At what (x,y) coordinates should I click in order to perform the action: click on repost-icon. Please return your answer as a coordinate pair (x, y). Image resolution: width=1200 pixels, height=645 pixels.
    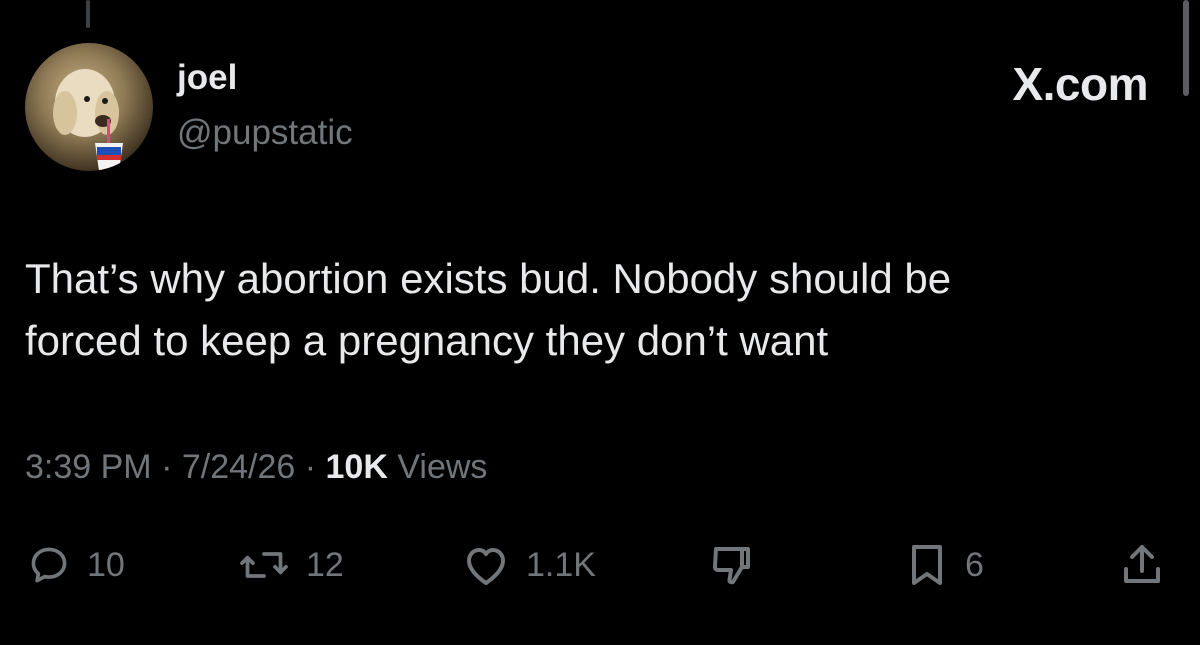
    Looking at the image, I should click on (264, 565).